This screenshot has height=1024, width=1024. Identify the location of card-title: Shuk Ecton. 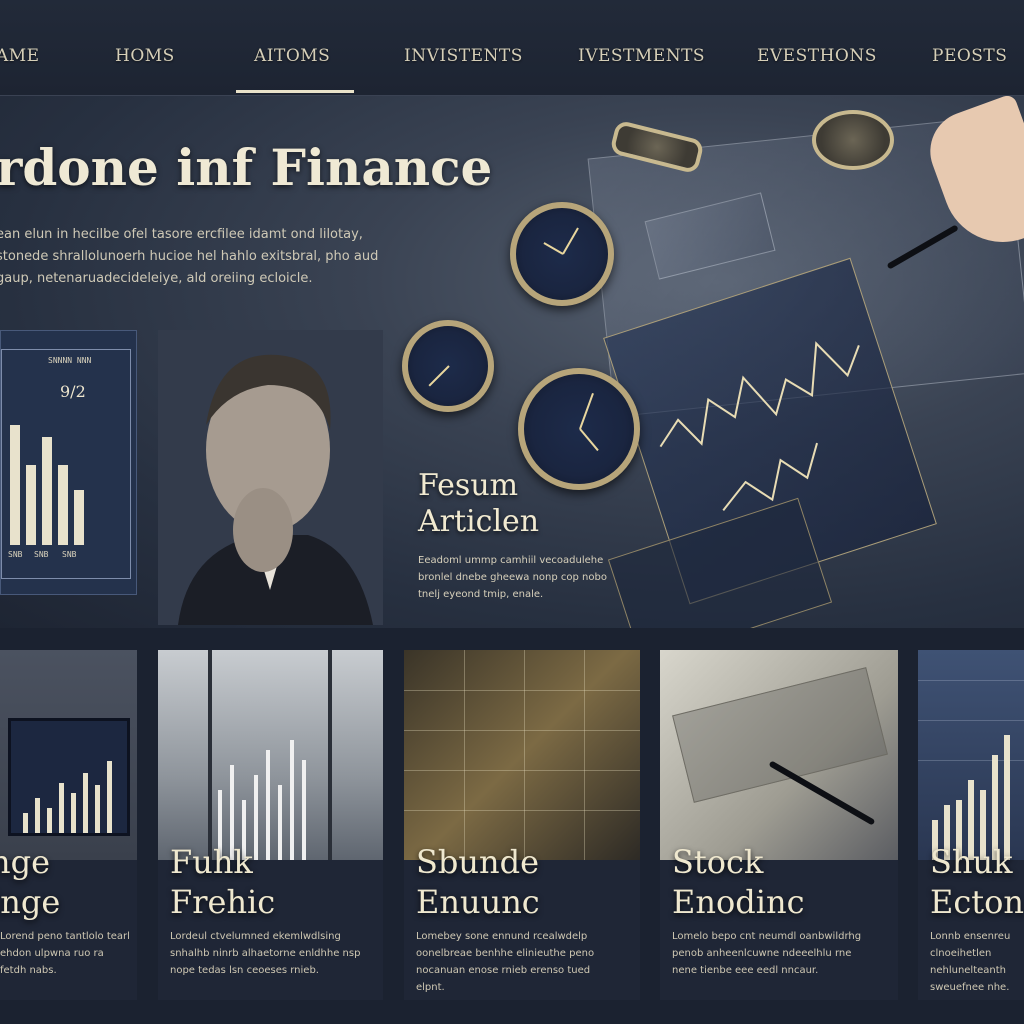
(977, 882).